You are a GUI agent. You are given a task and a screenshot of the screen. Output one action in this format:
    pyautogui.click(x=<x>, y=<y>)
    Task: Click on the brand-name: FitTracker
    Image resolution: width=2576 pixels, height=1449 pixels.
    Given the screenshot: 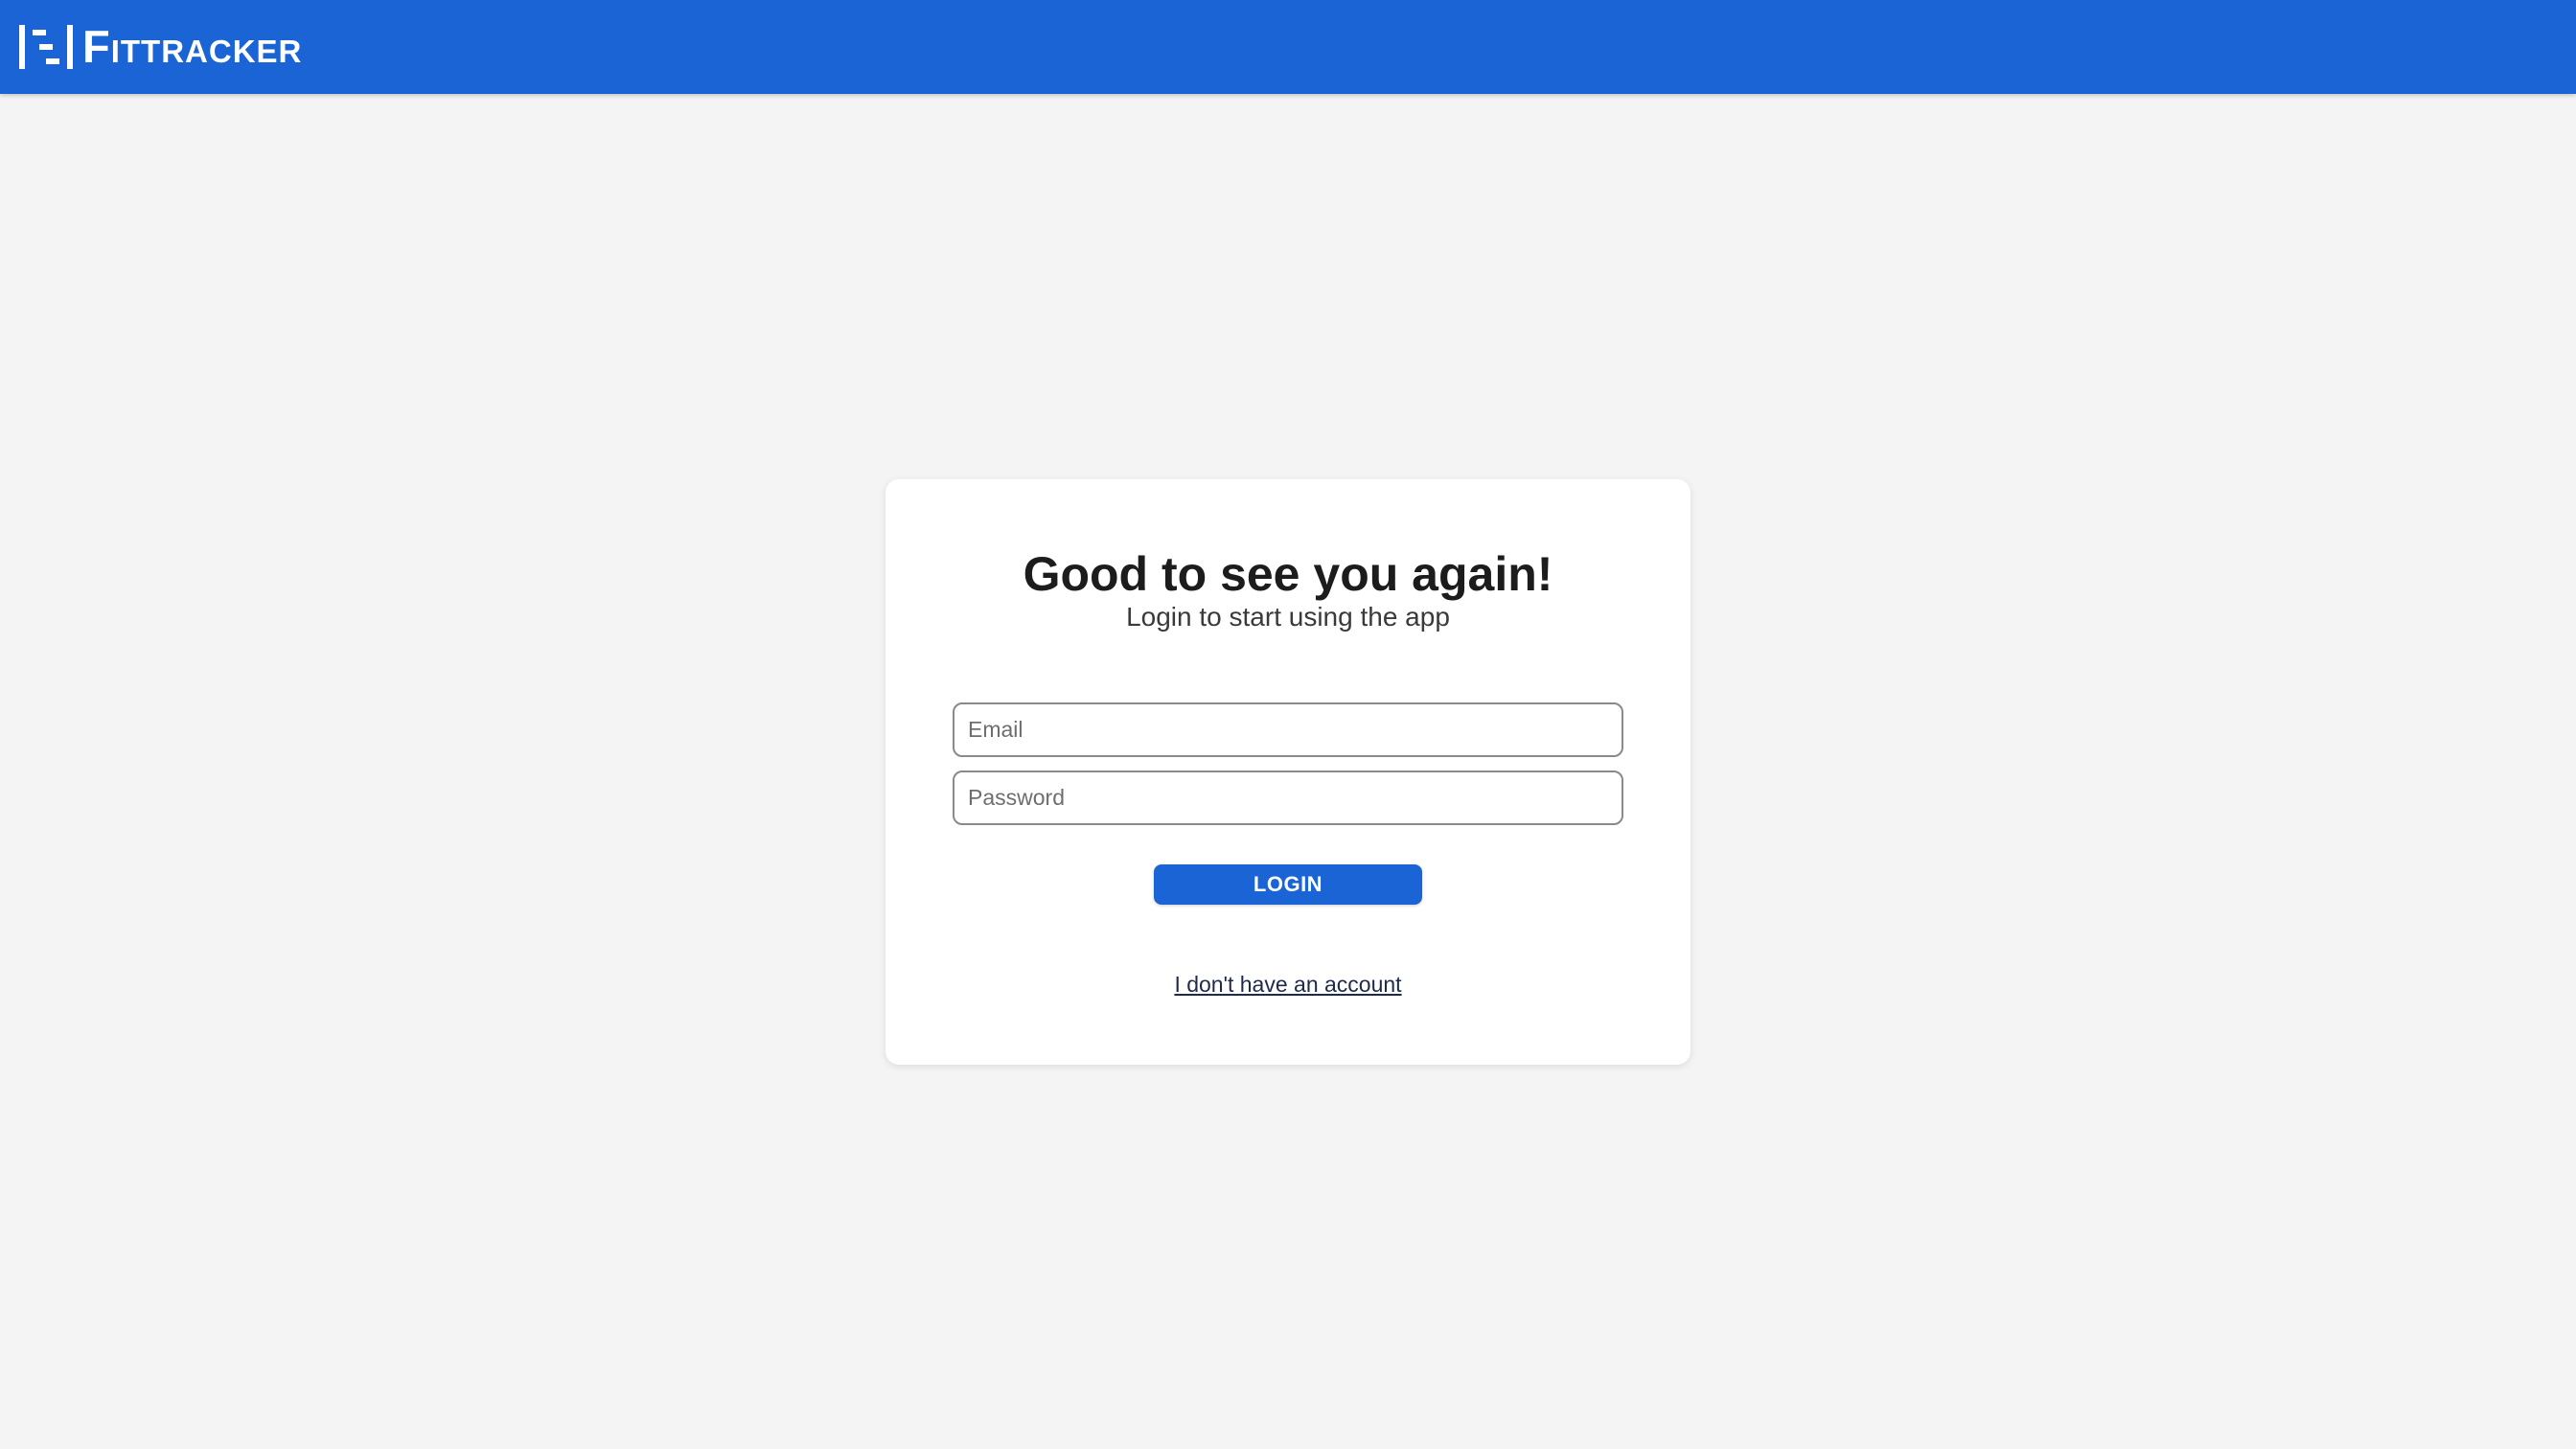 What is the action you would take?
    pyautogui.click(x=193, y=46)
    